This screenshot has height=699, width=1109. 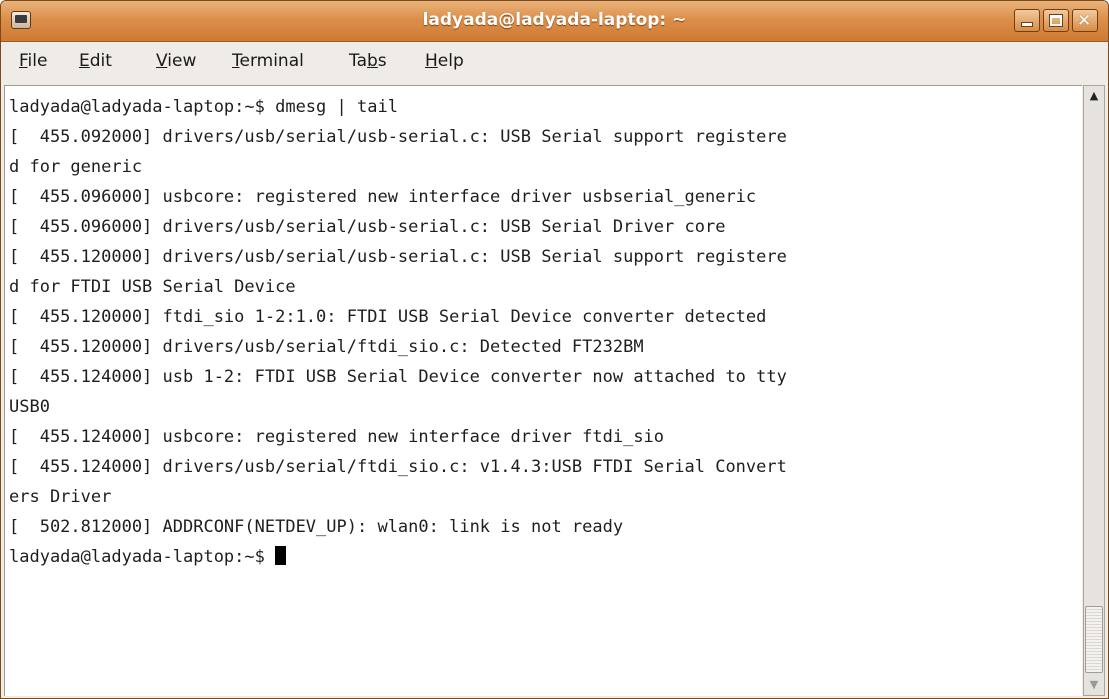 I want to click on maximize-button, so click(x=1056, y=20).